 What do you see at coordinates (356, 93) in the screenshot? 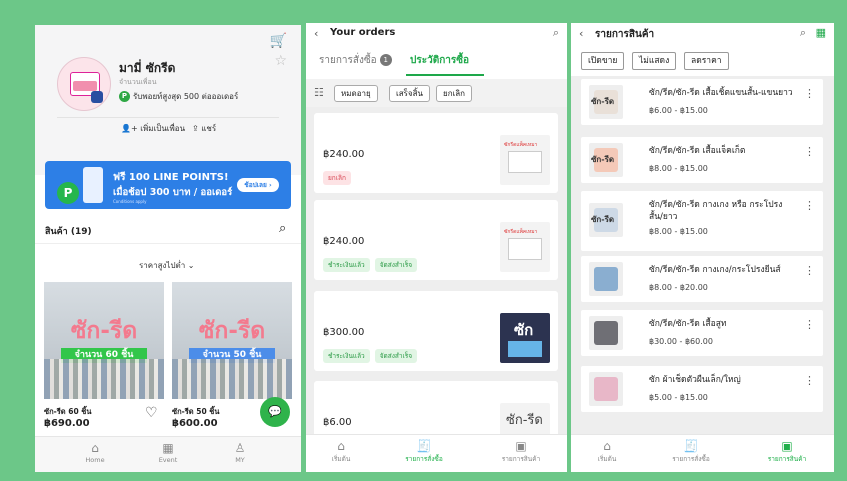
I see `filter-chip-expired: หมดอายุ` at bounding box center [356, 93].